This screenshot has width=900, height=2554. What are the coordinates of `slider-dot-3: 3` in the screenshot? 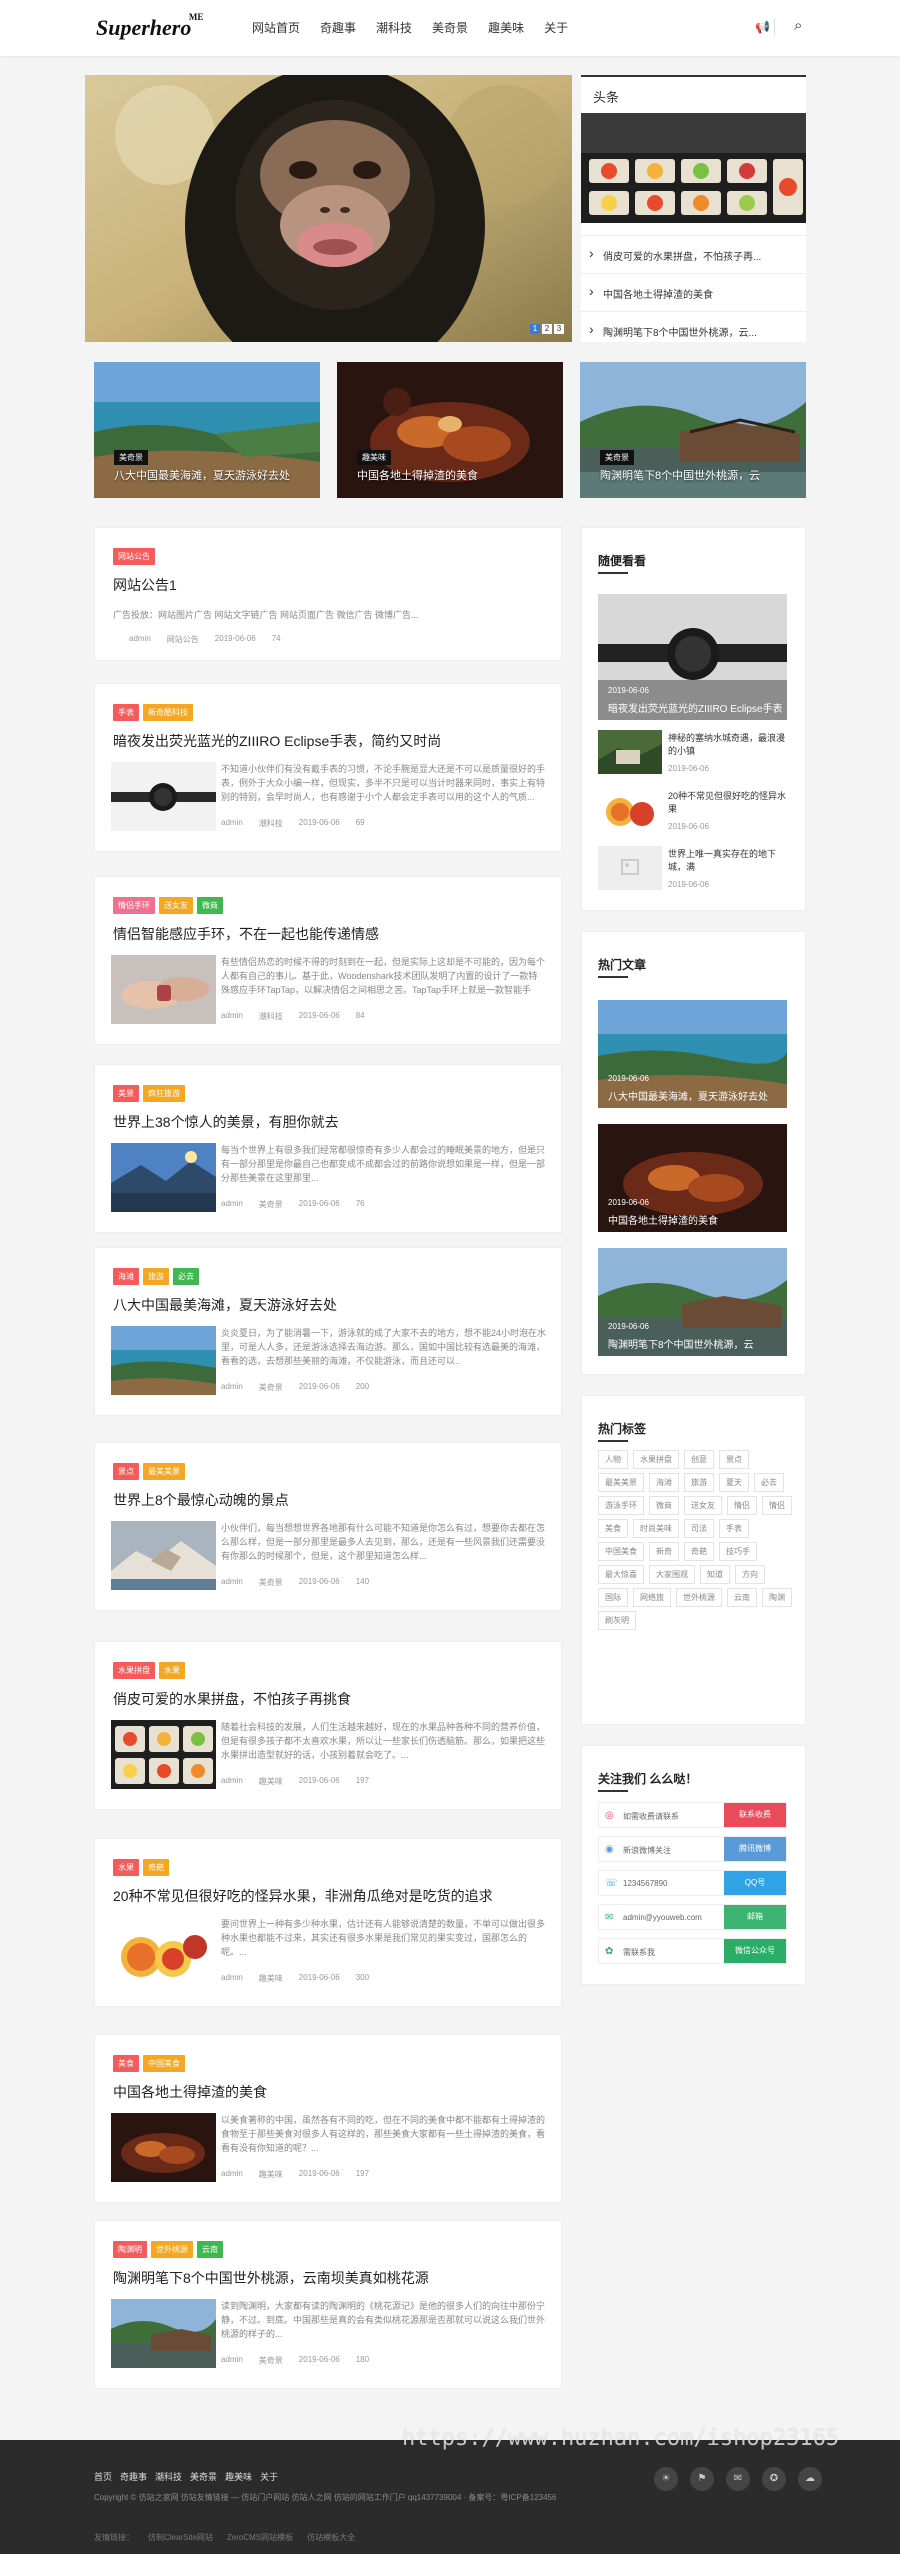 It's located at (559, 329).